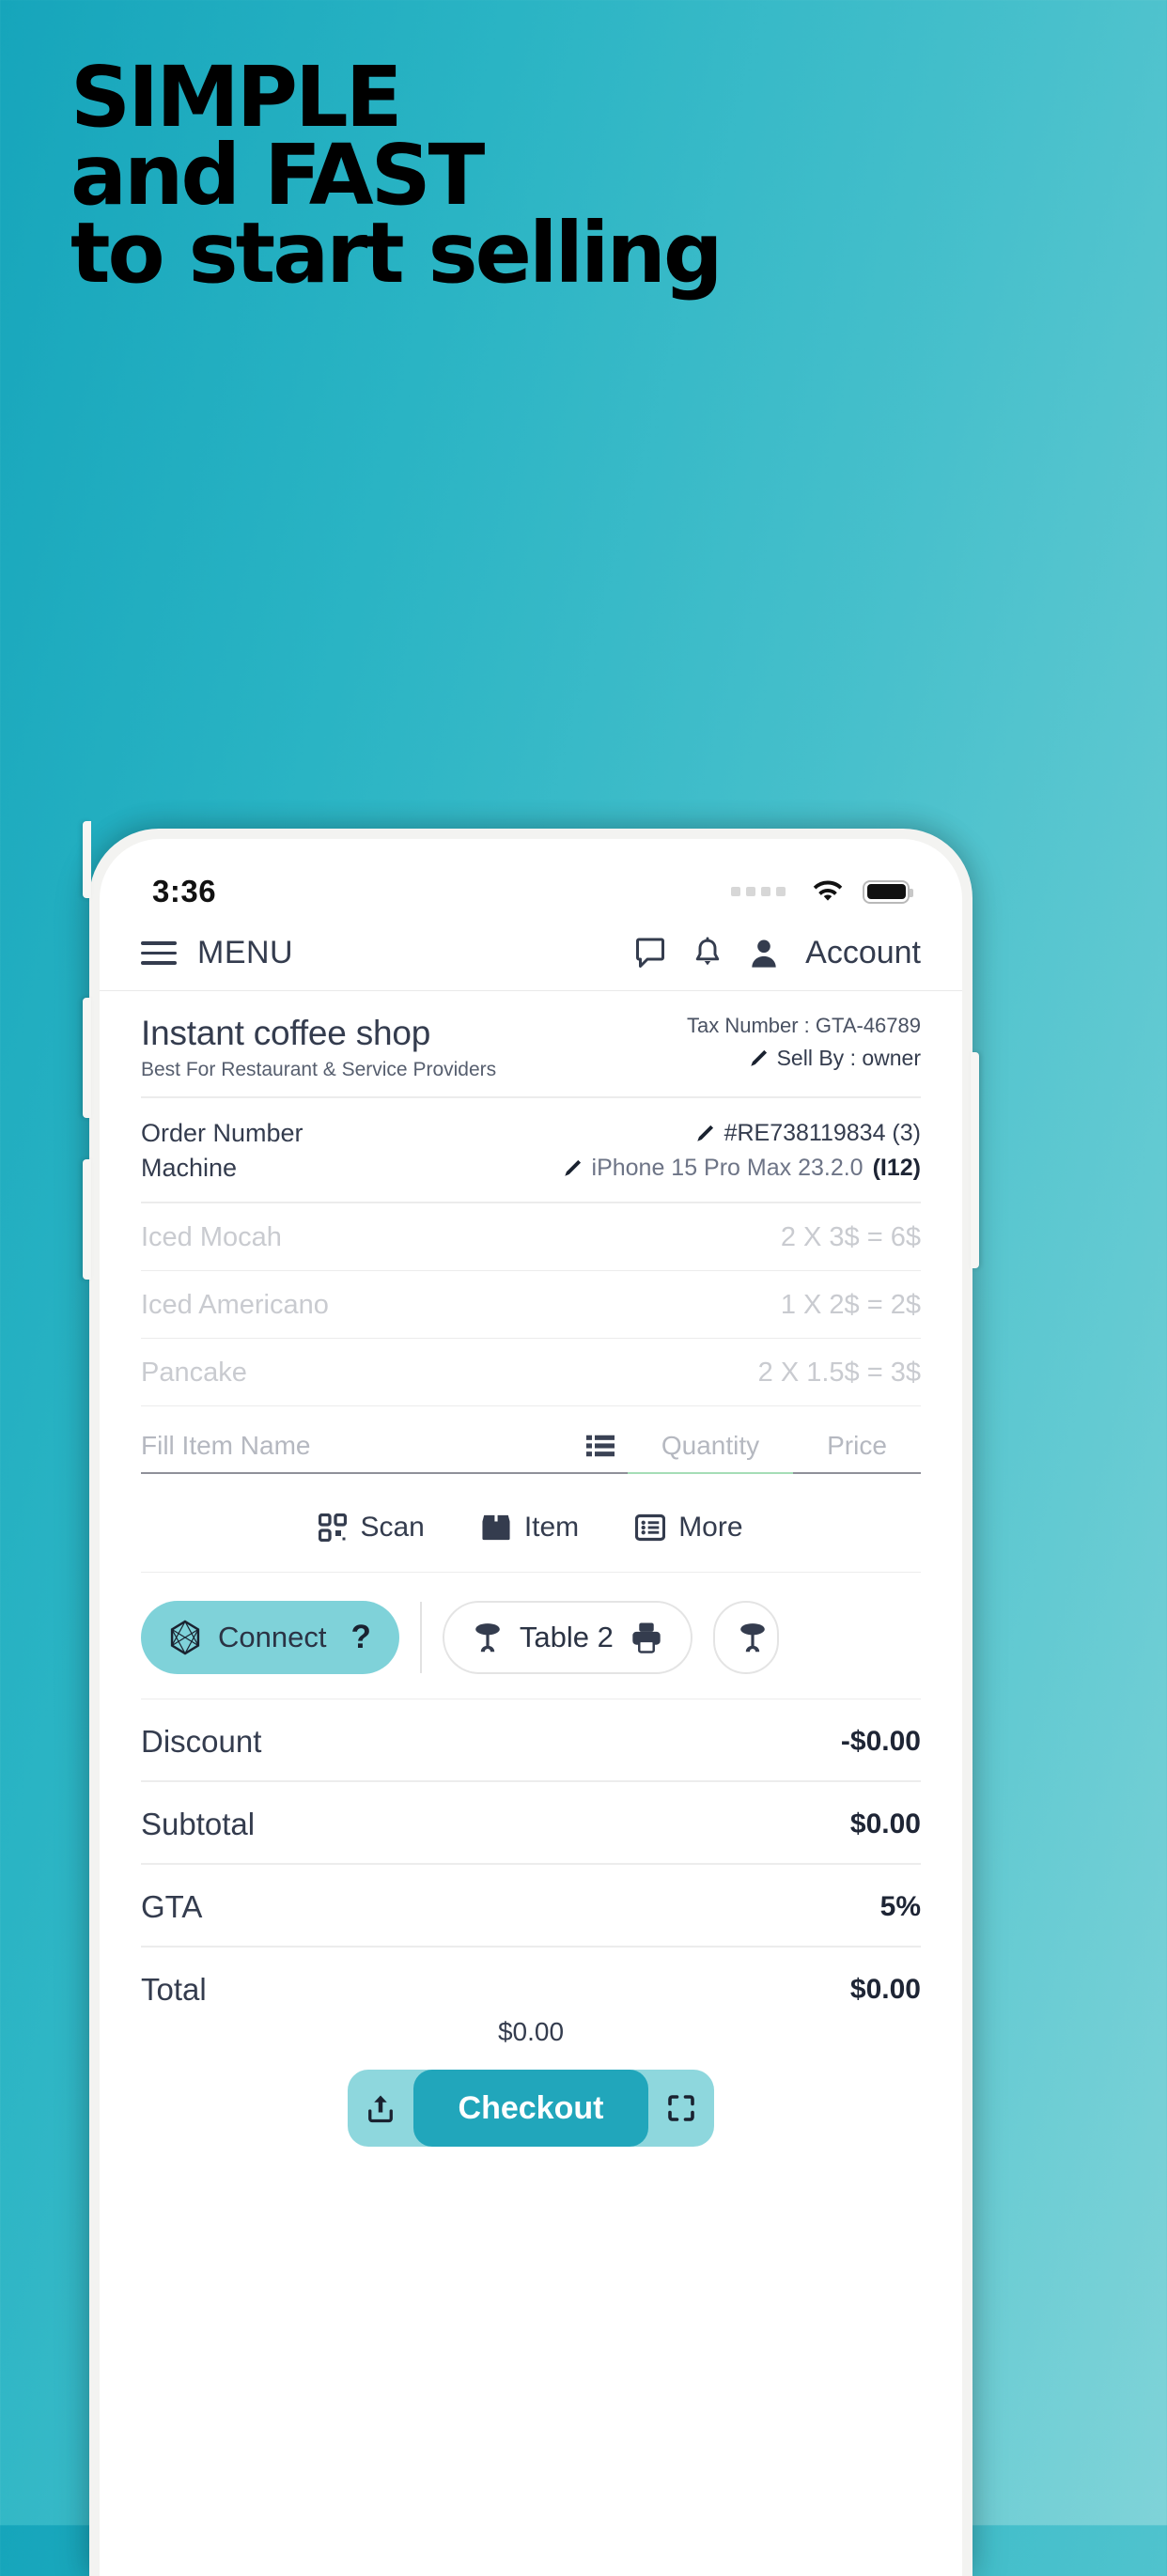 The width and height of the screenshot is (1167, 2576). I want to click on item-name-input: Fill Item Name, so click(384, 1452).